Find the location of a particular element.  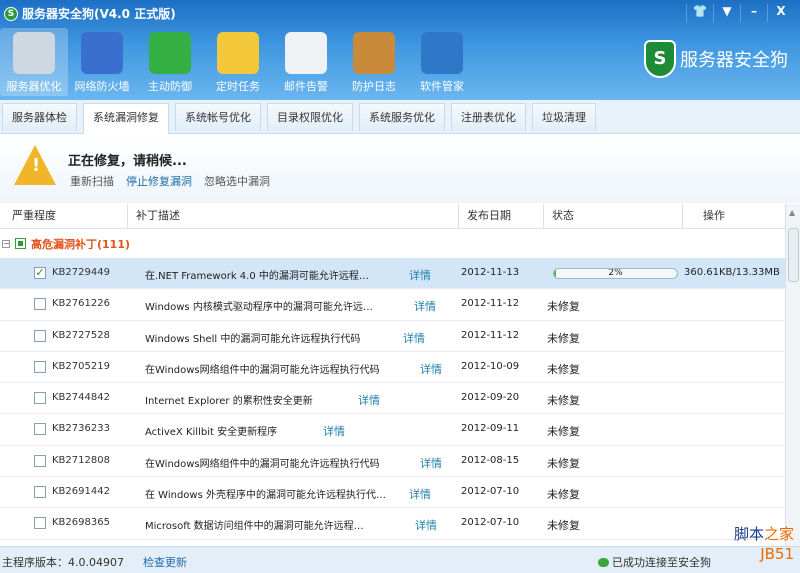

toolbar-item-server: 服务器优化 is located at coordinates (34, 62).